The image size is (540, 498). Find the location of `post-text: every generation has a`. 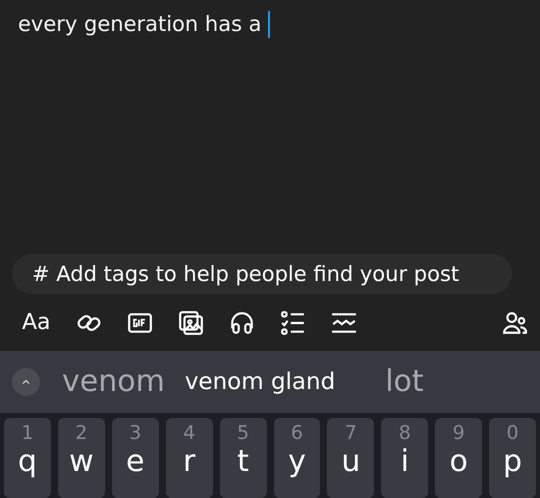

post-text: every generation has a is located at coordinates (140, 24).